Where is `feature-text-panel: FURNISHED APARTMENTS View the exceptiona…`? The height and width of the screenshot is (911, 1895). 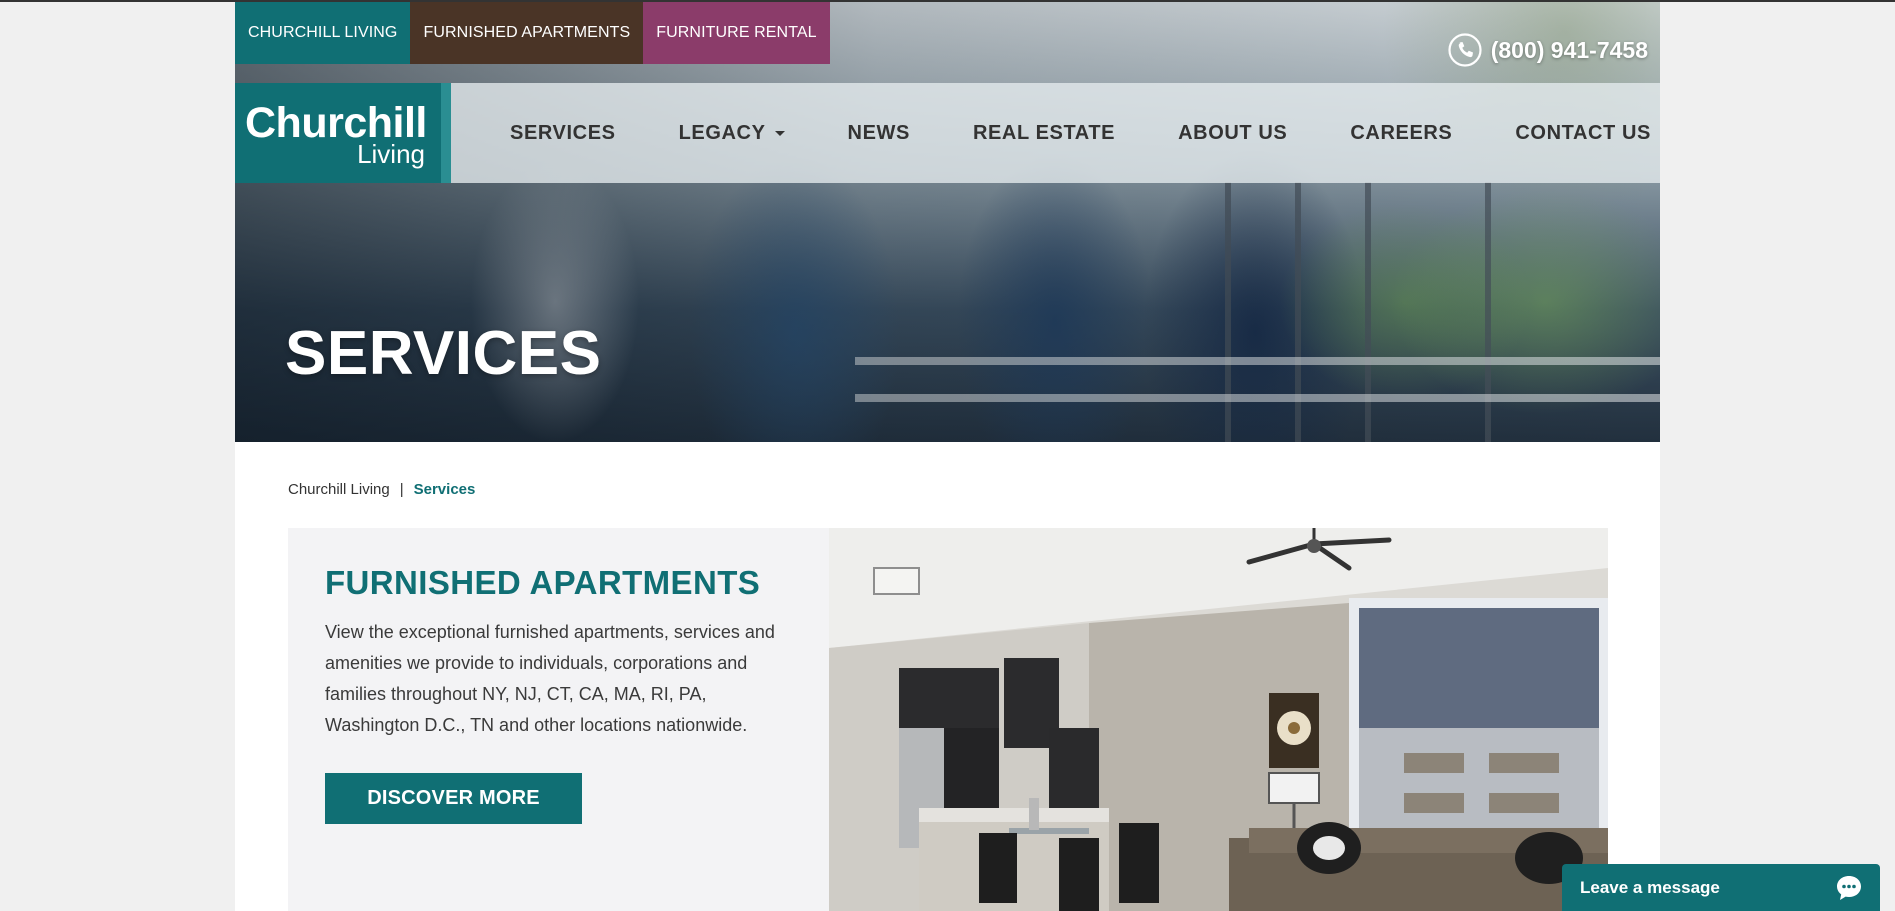
feature-text-panel: FURNISHED APARTMENTS View the exceptiona… is located at coordinates (558, 719).